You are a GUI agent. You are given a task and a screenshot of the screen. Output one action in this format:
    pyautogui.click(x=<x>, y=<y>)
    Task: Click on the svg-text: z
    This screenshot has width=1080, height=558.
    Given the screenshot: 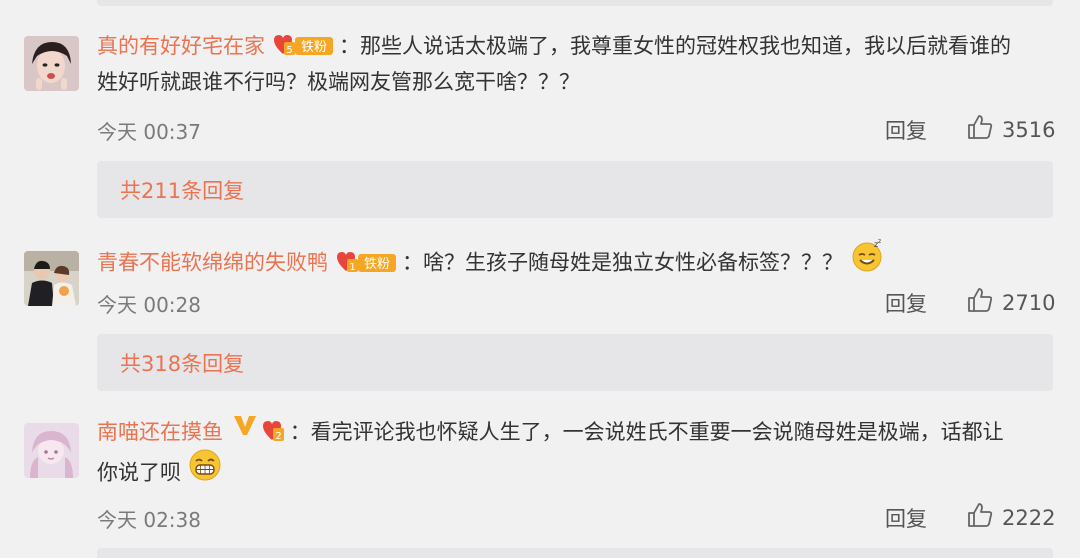 What is the action you would take?
    pyautogui.click(x=879, y=241)
    